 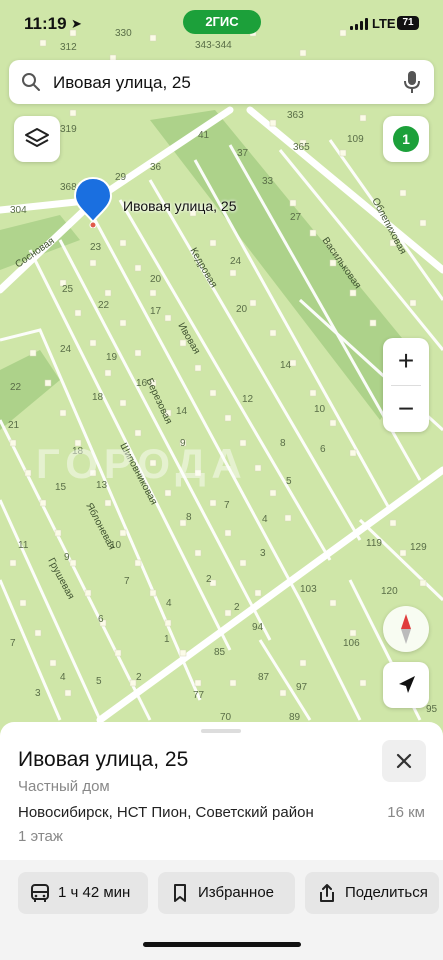 I want to click on battery-indicator: 71, so click(x=408, y=23).